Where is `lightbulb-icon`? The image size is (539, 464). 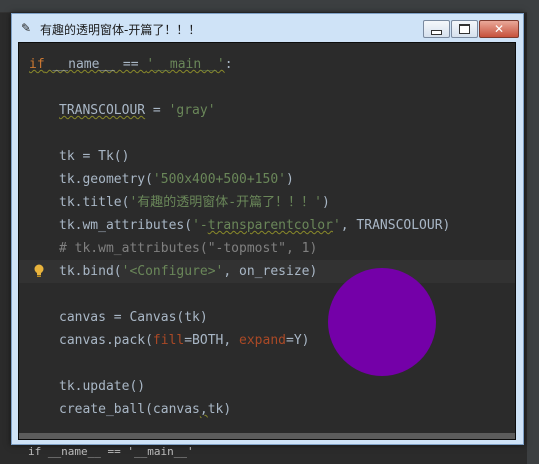 lightbulb-icon is located at coordinates (39, 271).